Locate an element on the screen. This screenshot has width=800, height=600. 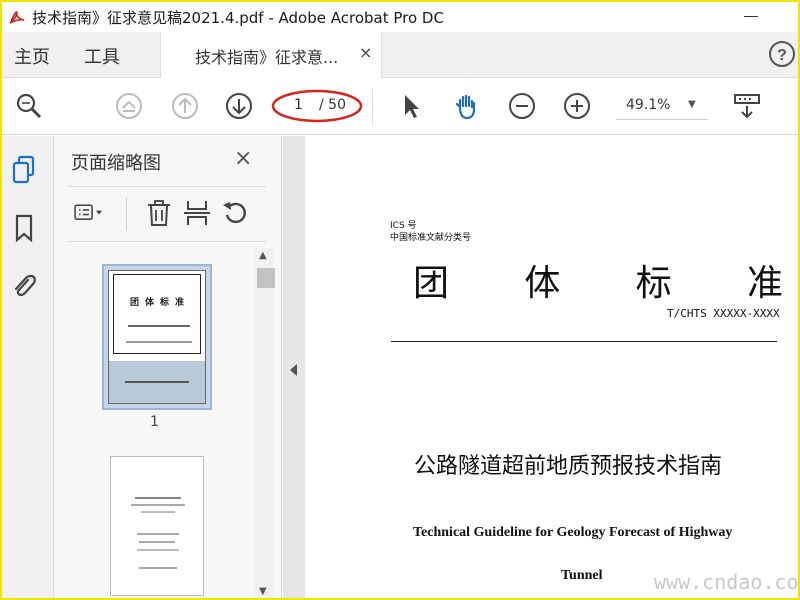
zoom-level-value: 49.1% is located at coordinates (648, 105).